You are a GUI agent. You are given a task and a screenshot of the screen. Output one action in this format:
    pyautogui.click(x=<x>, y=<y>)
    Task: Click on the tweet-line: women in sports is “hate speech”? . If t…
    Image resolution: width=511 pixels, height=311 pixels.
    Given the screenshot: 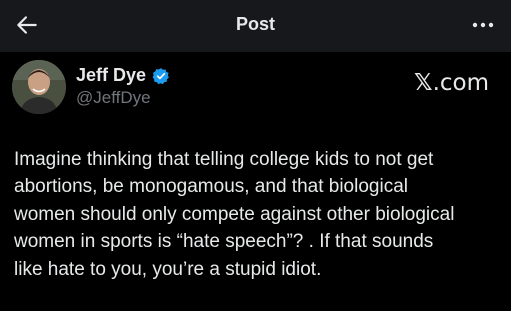 What is the action you would take?
    pyautogui.click(x=224, y=242)
    